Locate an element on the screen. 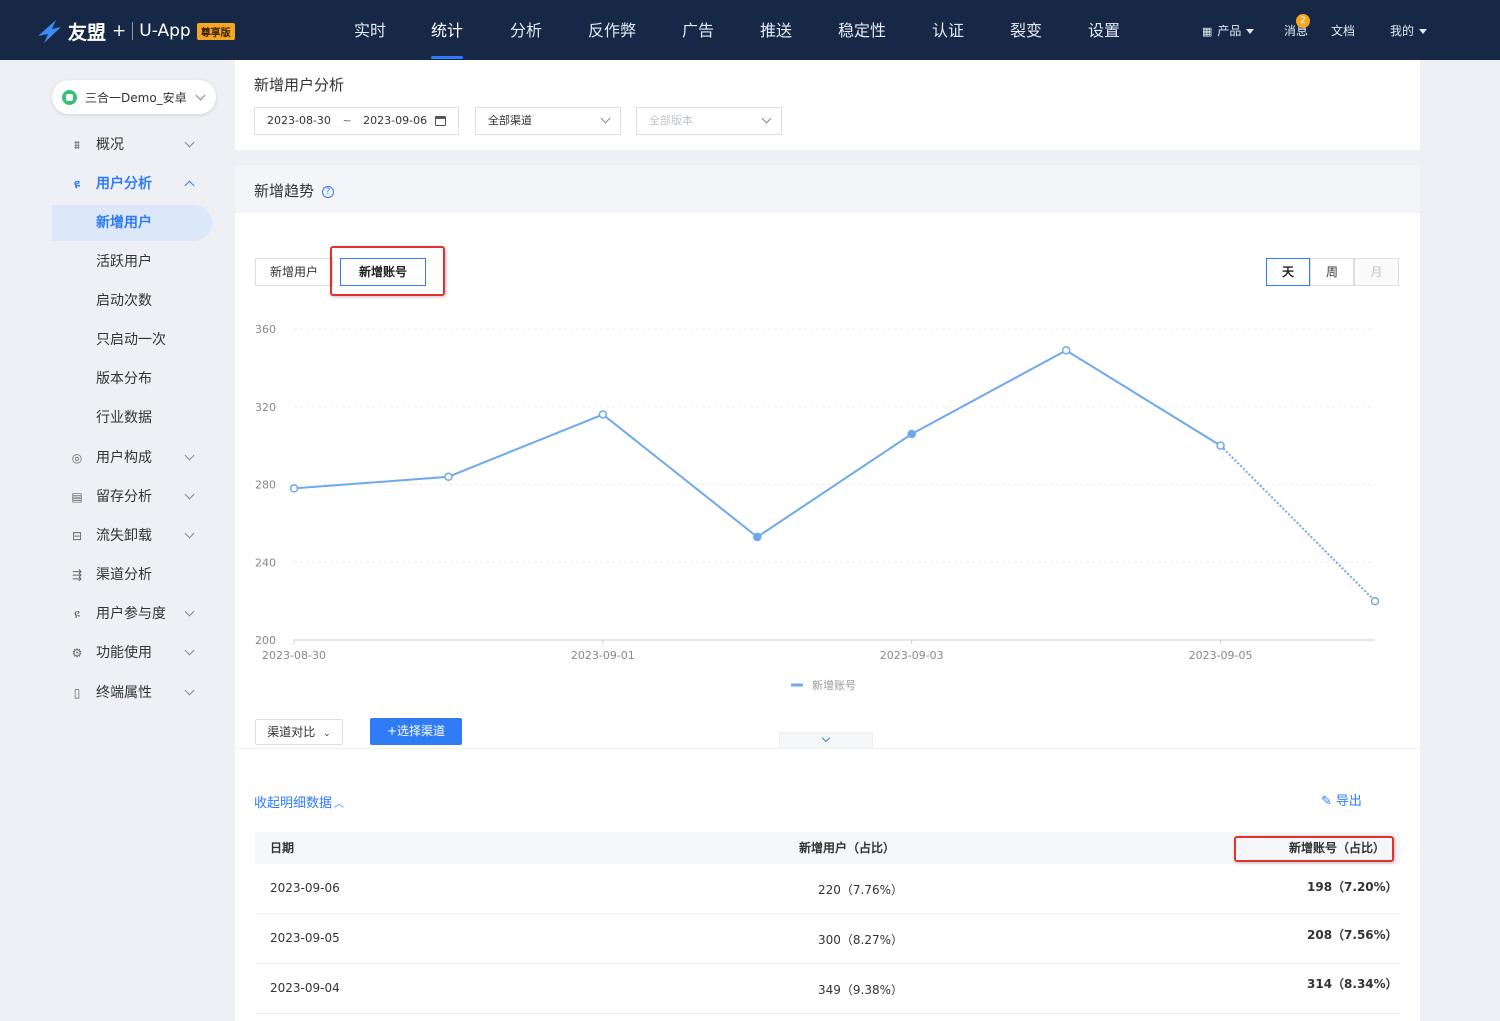 This screenshot has width=1500, height=1021. granularity-month: 月 is located at coordinates (1376, 272).